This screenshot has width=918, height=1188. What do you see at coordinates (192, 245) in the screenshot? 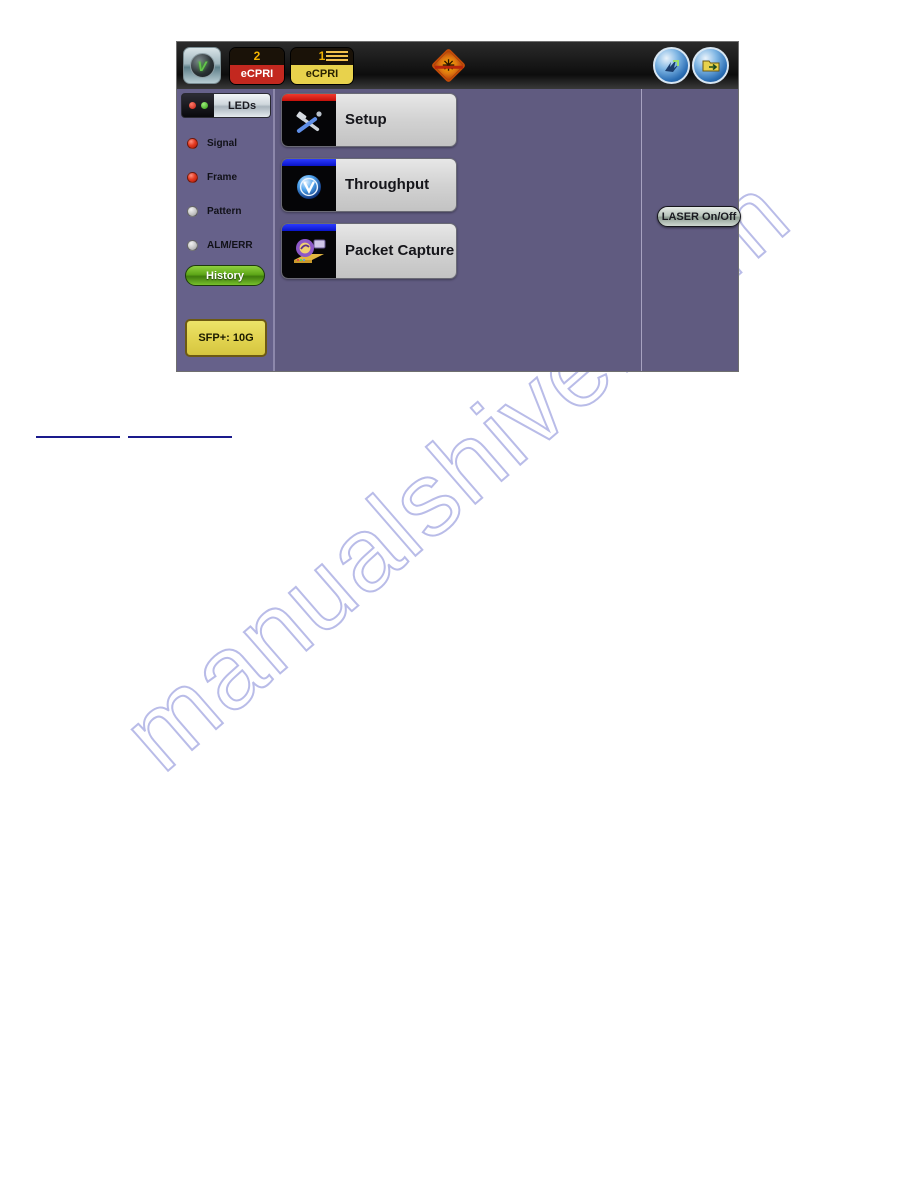
I see `alm-err-led-icon` at bounding box center [192, 245].